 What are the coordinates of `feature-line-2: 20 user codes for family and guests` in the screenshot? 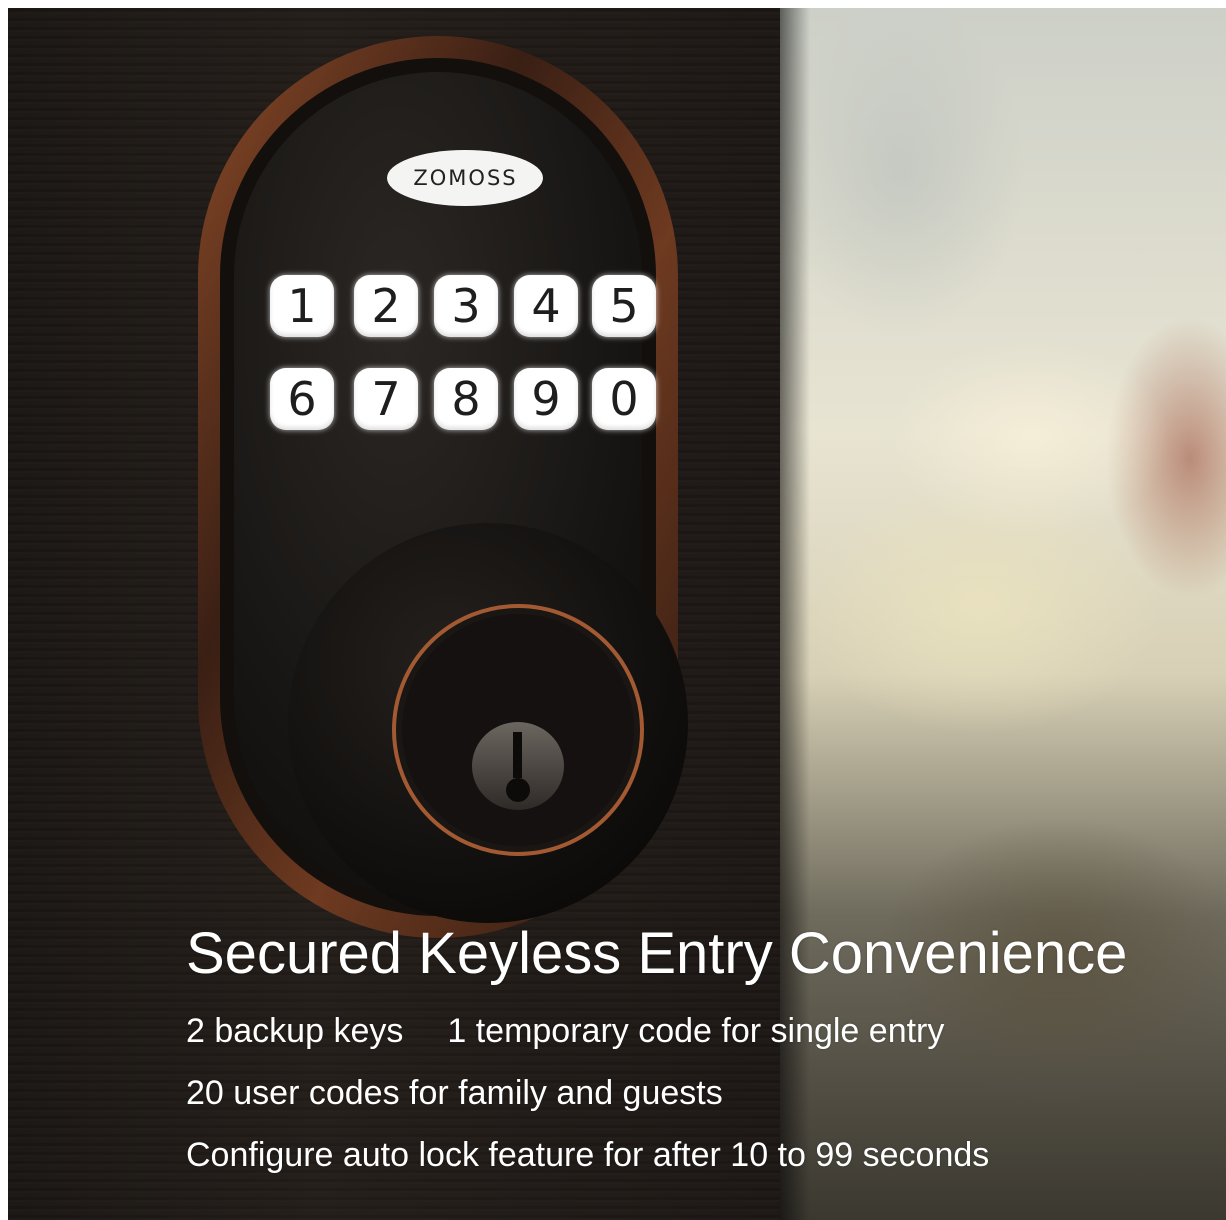 It's located at (454, 1093).